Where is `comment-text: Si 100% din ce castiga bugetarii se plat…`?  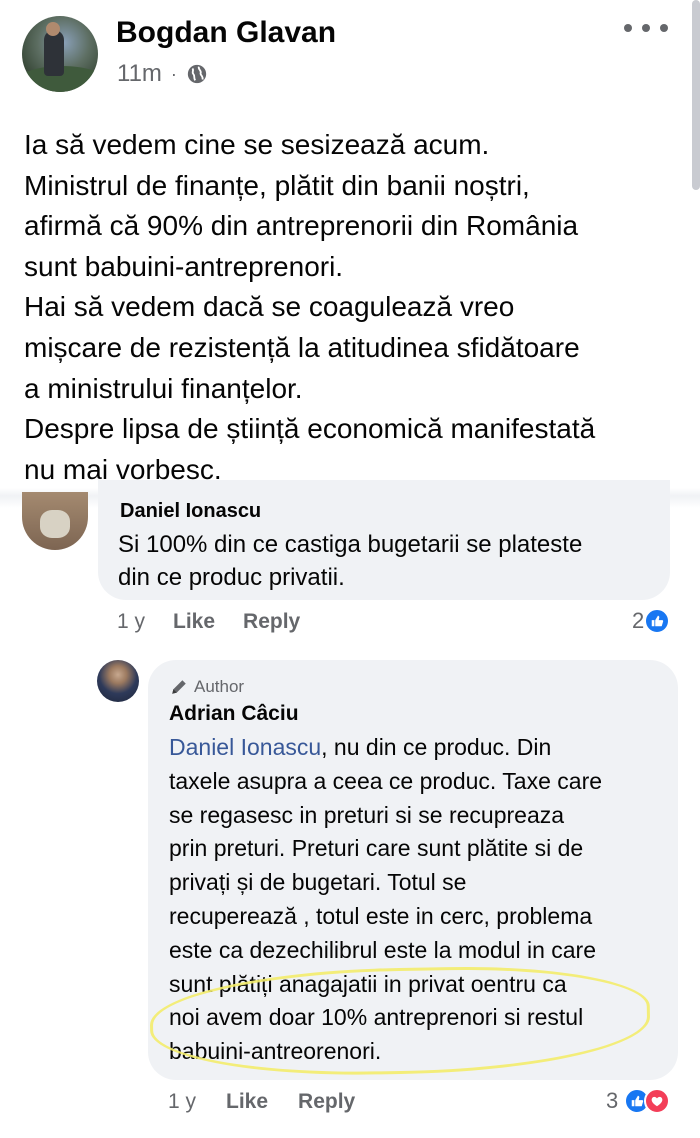
comment-text: Si 100% din ce castiga bugetarii se plat… is located at coordinates (388, 561).